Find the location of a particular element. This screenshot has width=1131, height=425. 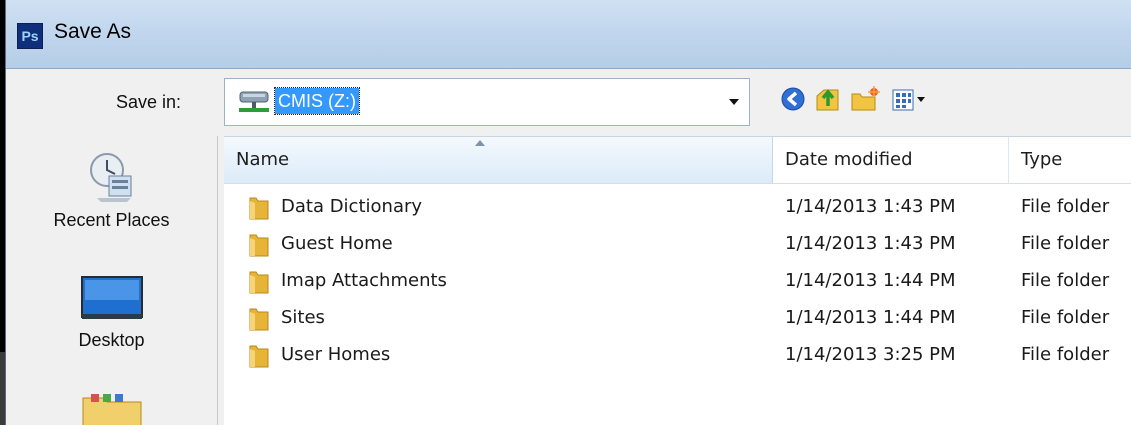

desktop-icon is located at coordinates (111, 297).